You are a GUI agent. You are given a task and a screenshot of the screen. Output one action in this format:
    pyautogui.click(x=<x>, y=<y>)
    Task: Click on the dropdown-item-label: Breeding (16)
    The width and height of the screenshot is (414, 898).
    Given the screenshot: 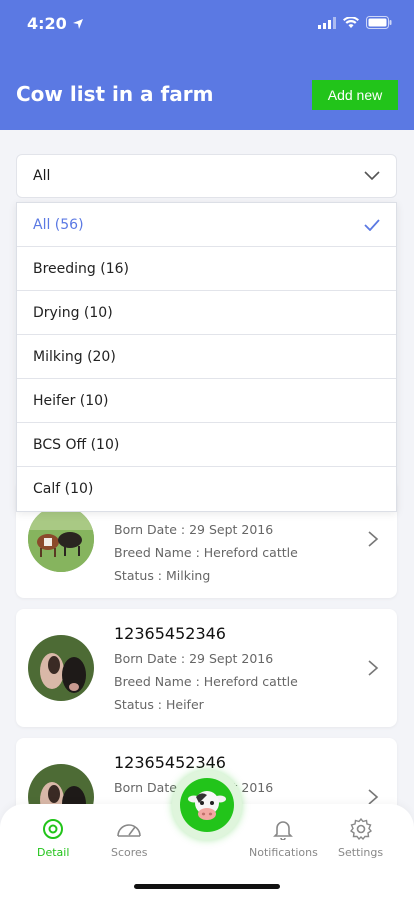 What is the action you would take?
    pyautogui.click(x=81, y=268)
    